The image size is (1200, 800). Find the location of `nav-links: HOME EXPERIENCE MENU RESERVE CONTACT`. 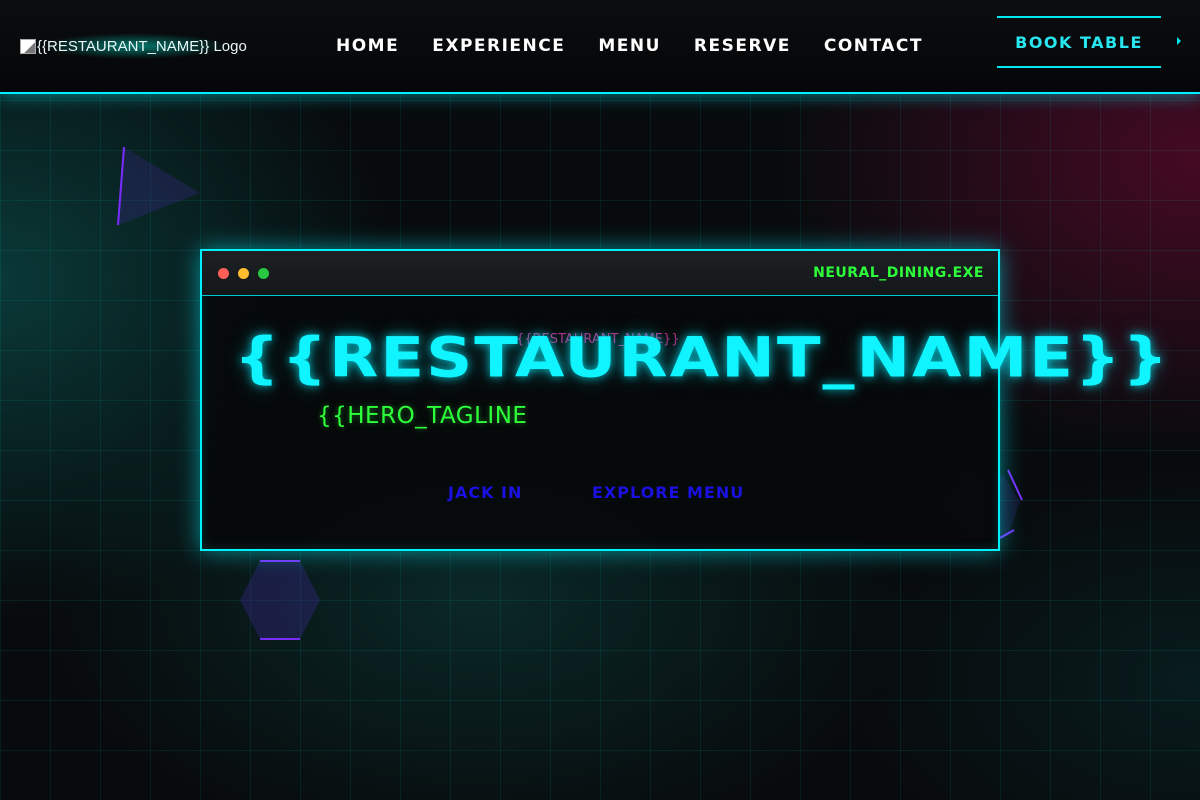

nav-links: HOME EXPERIENCE MENU RESERVE CONTACT is located at coordinates (629, 46).